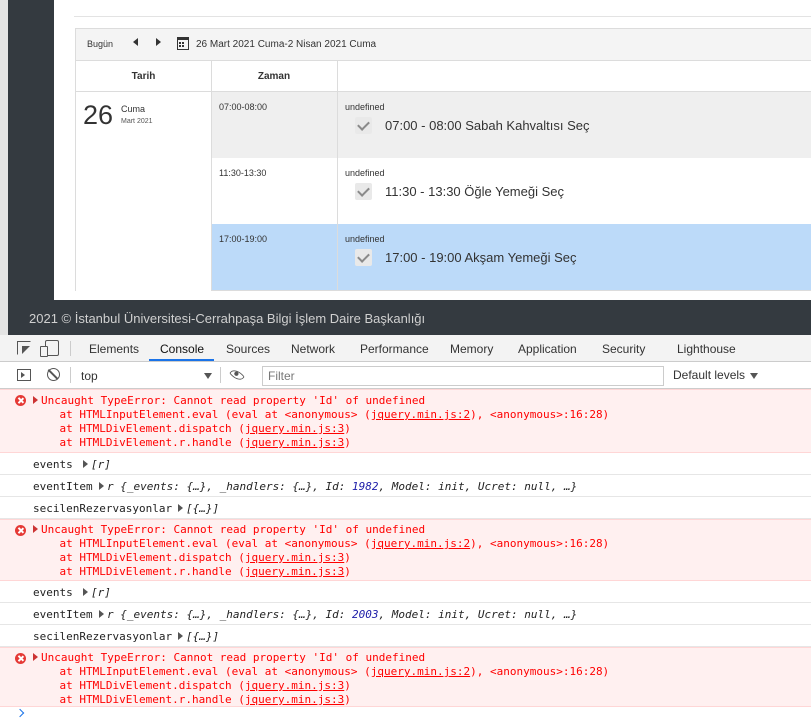  I want to click on log-row: secilenRezervasyonlar [{…}], so click(405, 636).